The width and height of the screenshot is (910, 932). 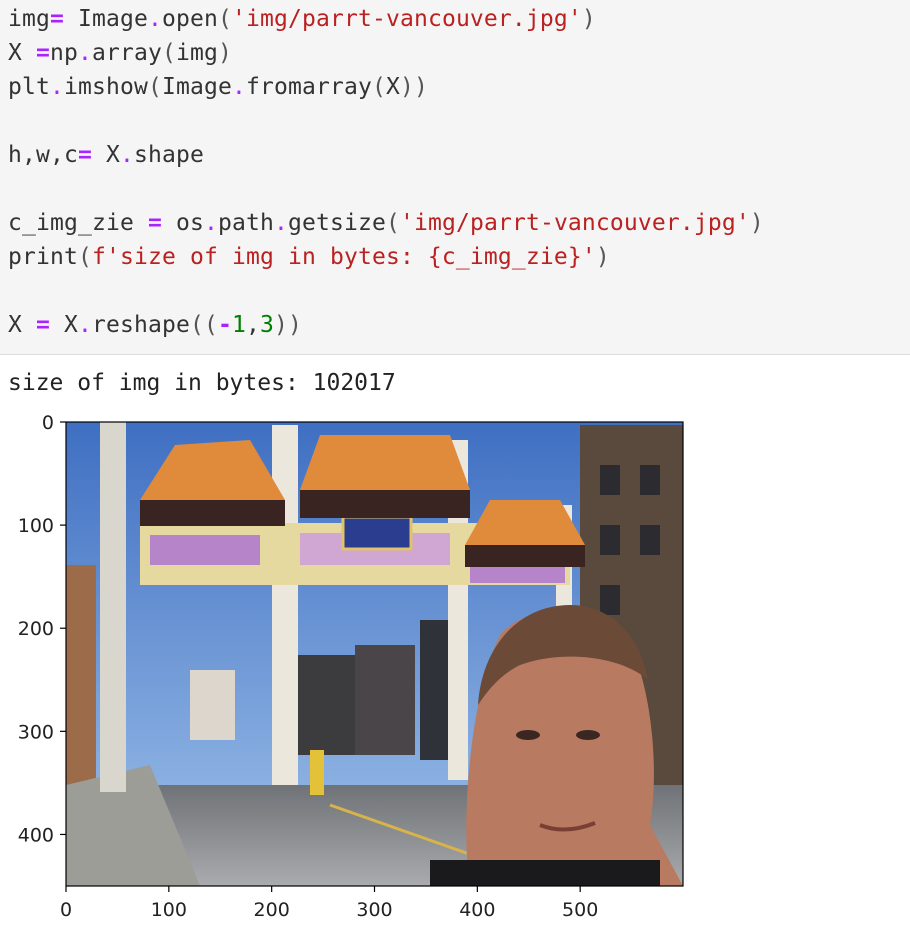 What do you see at coordinates (66, 910) in the screenshot?
I see `x-tick-label: 0` at bounding box center [66, 910].